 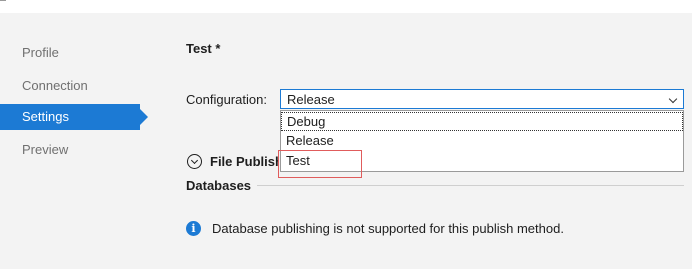 What do you see at coordinates (70, 150) in the screenshot?
I see `sidebar-item-preview: Preview` at bounding box center [70, 150].